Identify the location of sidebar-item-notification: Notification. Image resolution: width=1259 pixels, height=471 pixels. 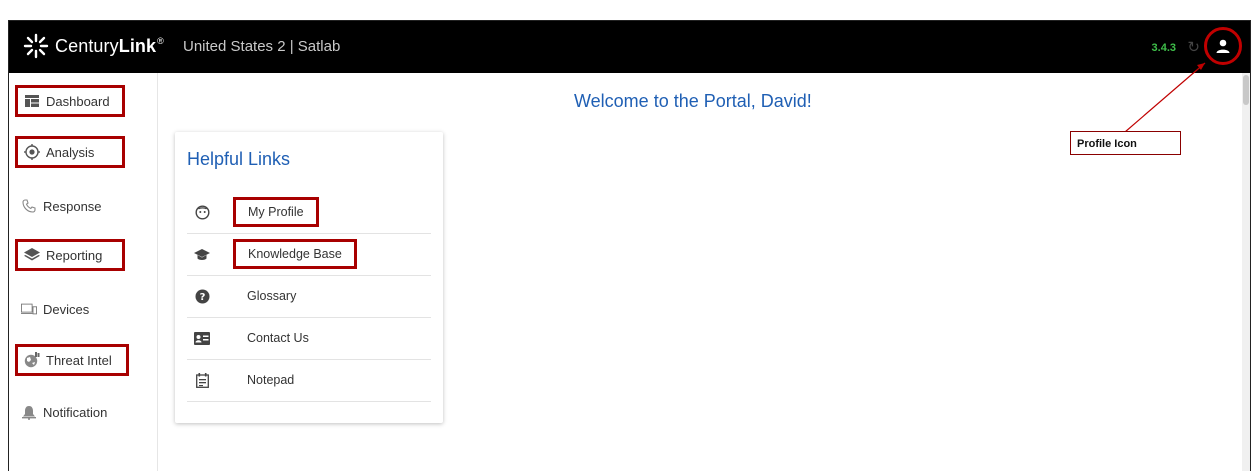
(79, 412).